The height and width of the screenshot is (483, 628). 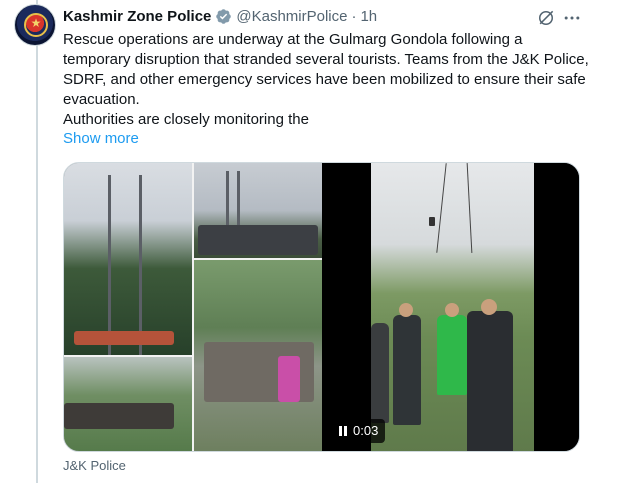 I want to click on gondola-car, so click(x=432, y=221).